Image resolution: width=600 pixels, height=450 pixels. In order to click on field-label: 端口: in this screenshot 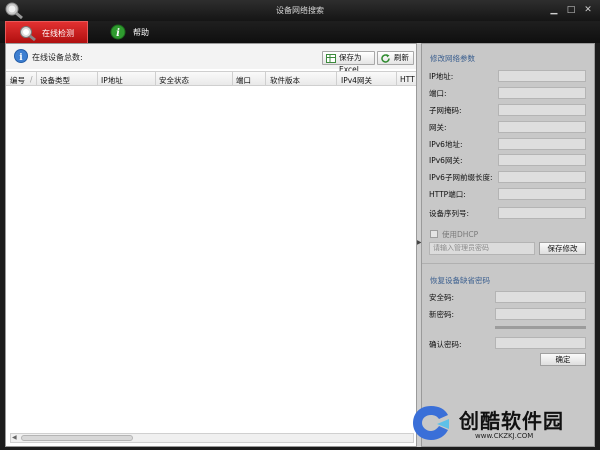, I will do `click(438, 93)`.